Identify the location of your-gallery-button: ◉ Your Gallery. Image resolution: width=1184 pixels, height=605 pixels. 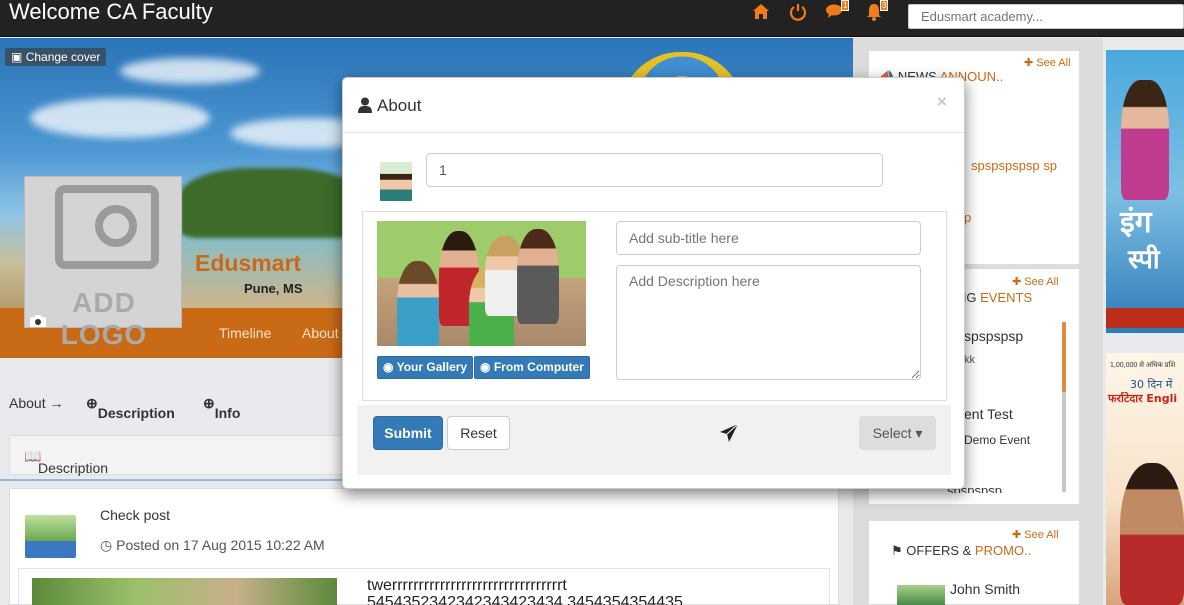
(425, 367).